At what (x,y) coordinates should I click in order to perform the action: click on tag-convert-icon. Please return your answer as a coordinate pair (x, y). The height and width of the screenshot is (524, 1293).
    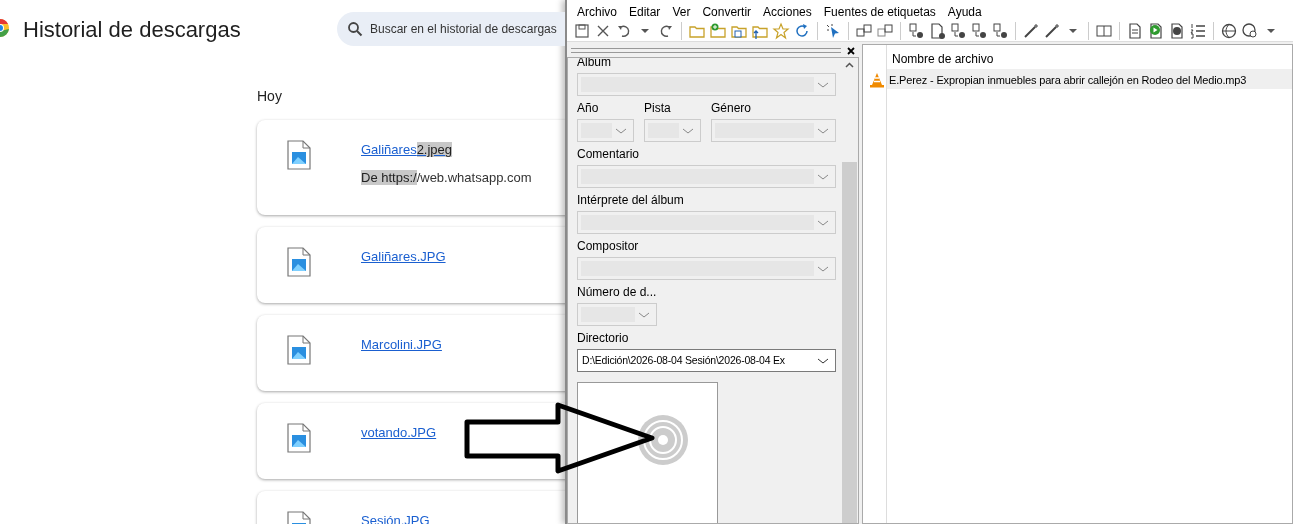
    Looking at the image, I should click on (916, 30).